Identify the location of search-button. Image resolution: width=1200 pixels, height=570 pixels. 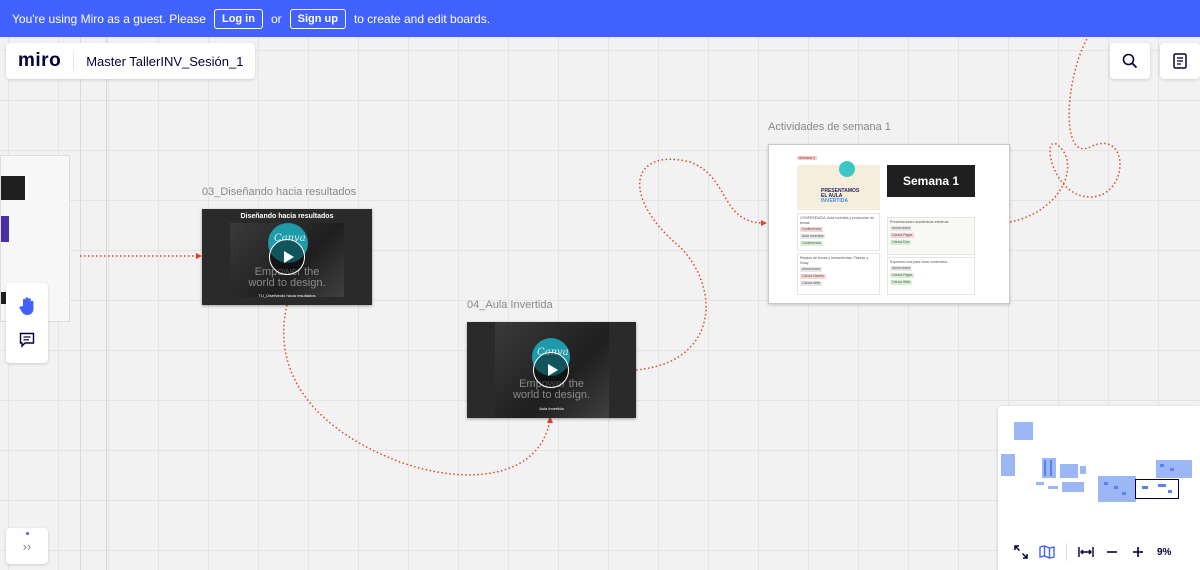
(1130, 61).